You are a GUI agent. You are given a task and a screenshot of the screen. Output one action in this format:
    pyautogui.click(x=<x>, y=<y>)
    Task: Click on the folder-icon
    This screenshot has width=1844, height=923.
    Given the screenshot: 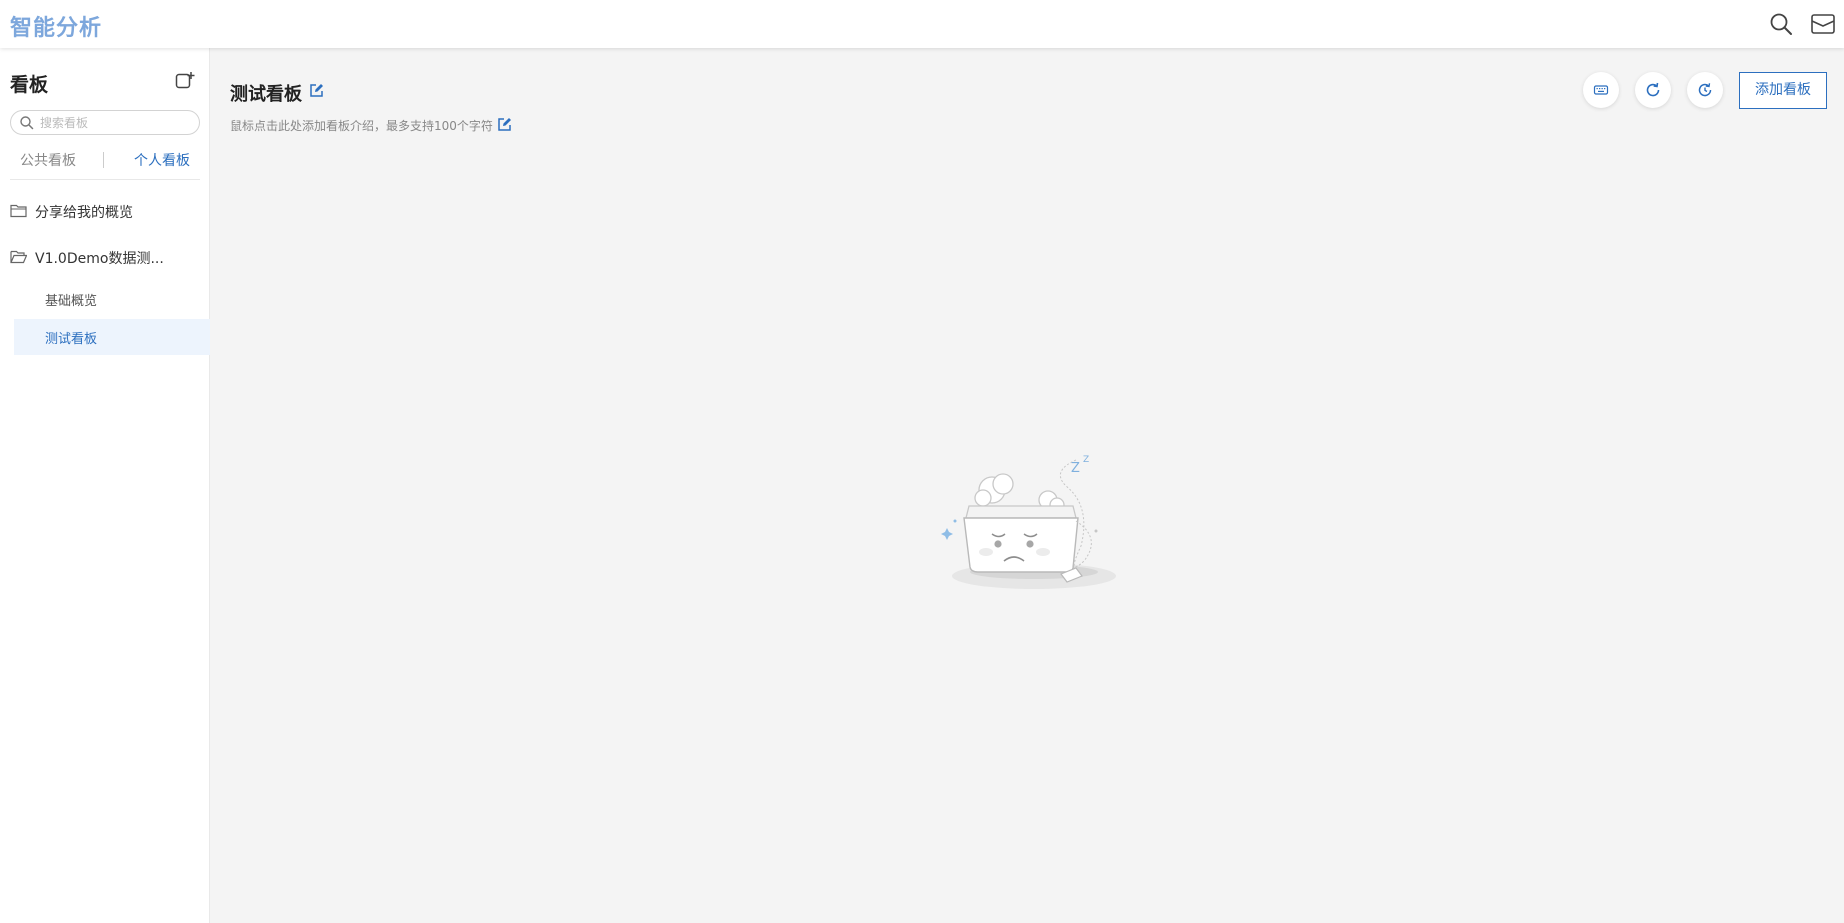 What is the action you would take?
    pyautogui.click(x=18, y=210)
    